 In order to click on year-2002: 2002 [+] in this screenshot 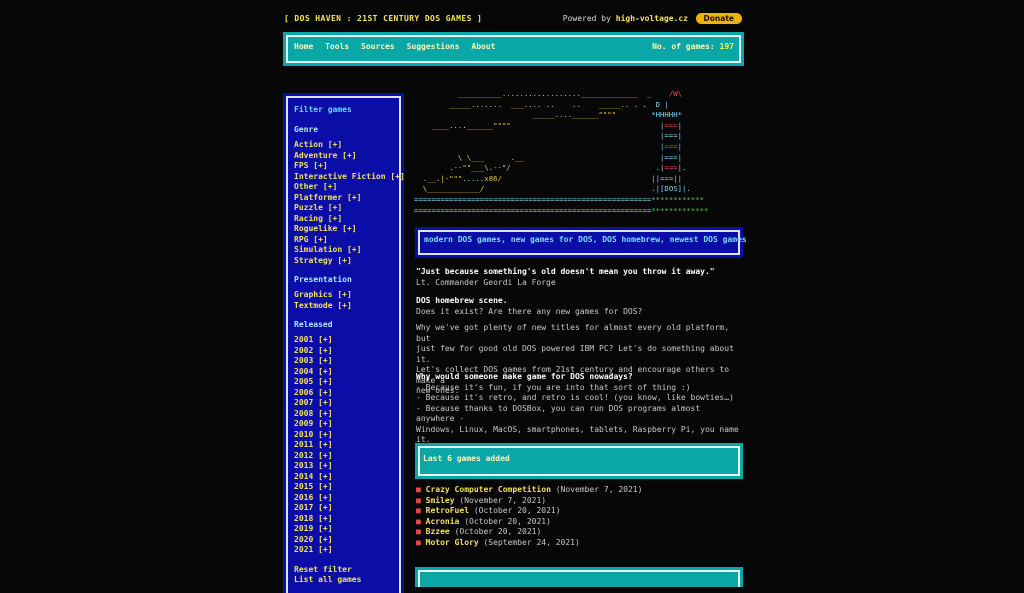, I will do `click(343, 351)`.